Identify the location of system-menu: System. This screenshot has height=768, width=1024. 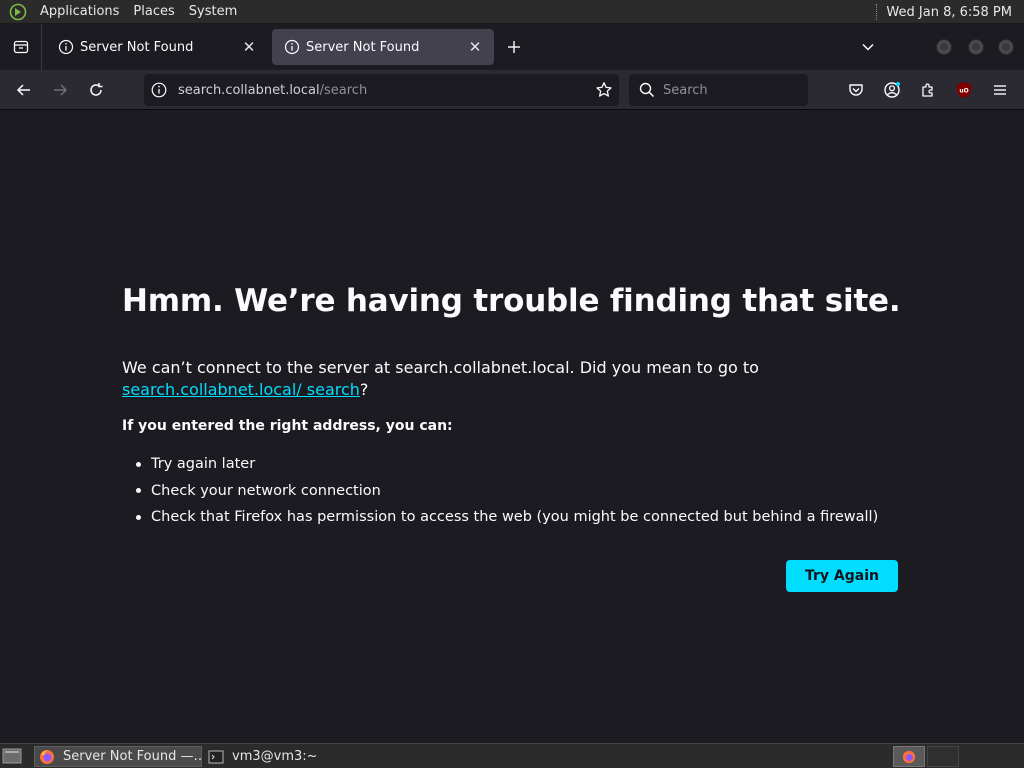
(213, 11).